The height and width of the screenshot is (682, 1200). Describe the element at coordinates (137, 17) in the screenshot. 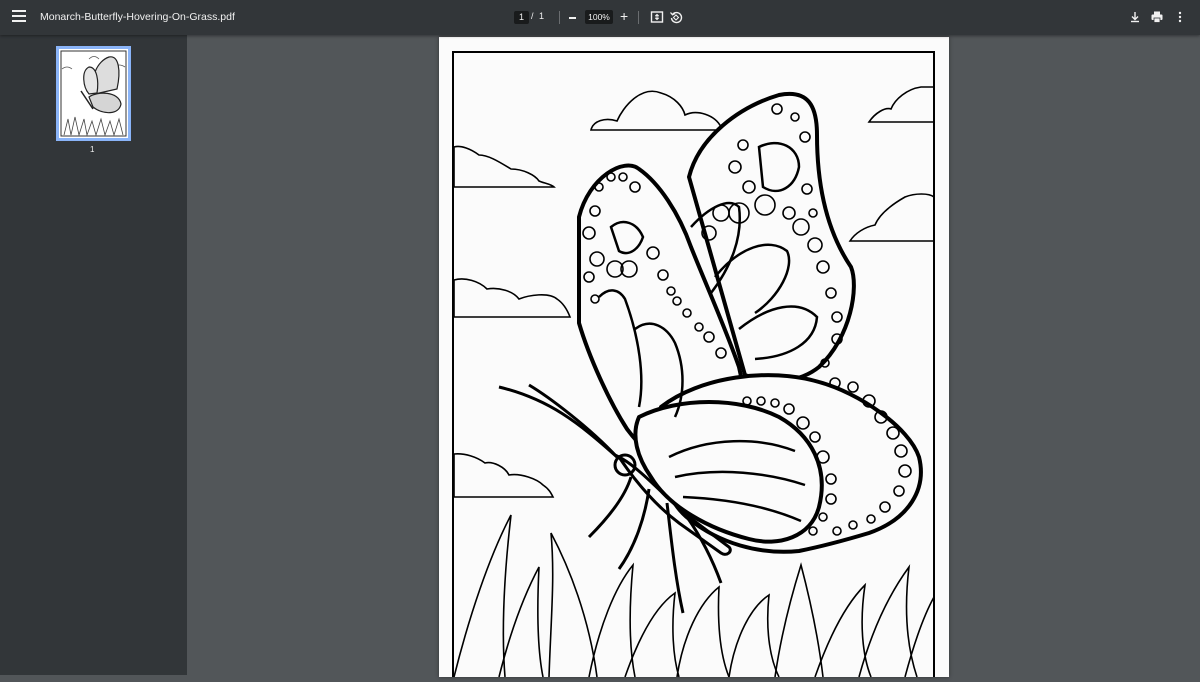

I see `document-title: Monarch-Butterfly-Hovering-On-Grass.pdf` at that location.